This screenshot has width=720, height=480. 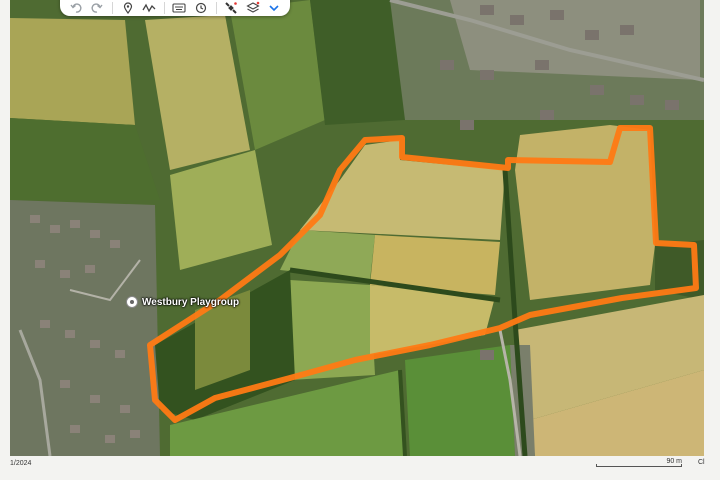 I want to click on footer-corner-text: Cl, so click(x=701, y=462).